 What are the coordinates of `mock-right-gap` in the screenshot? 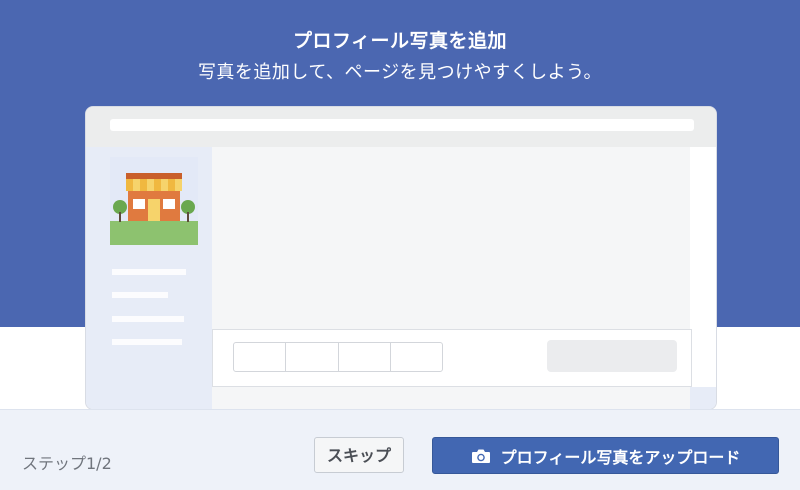 It's located at (703, 398).